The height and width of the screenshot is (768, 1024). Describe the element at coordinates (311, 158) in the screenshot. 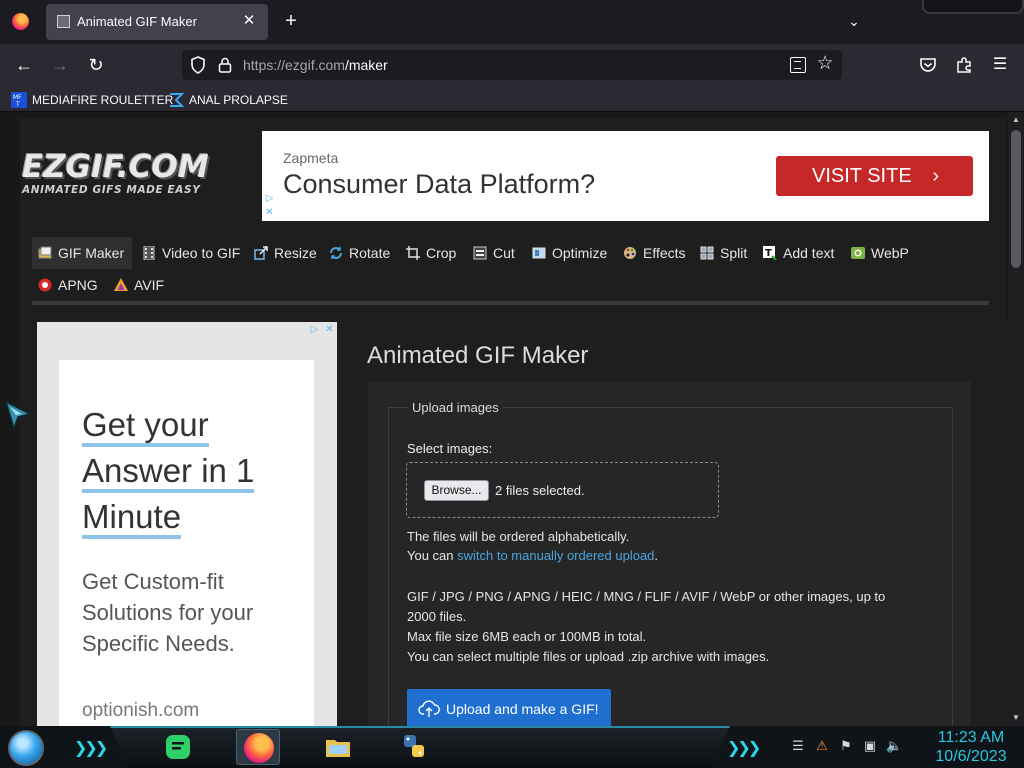

I see `ad-brand: Zapmeta` at that location.